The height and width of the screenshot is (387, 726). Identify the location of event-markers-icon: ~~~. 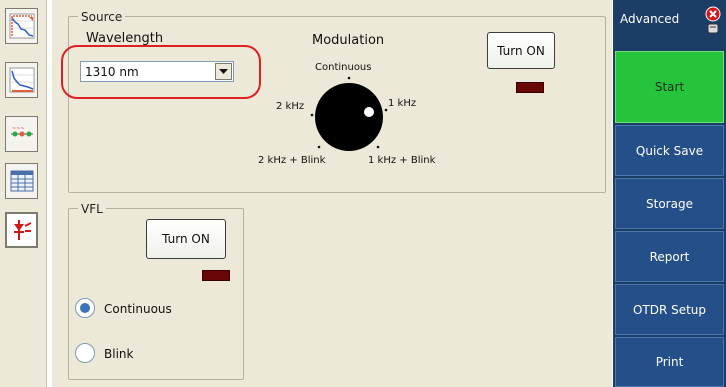
(21, 134).